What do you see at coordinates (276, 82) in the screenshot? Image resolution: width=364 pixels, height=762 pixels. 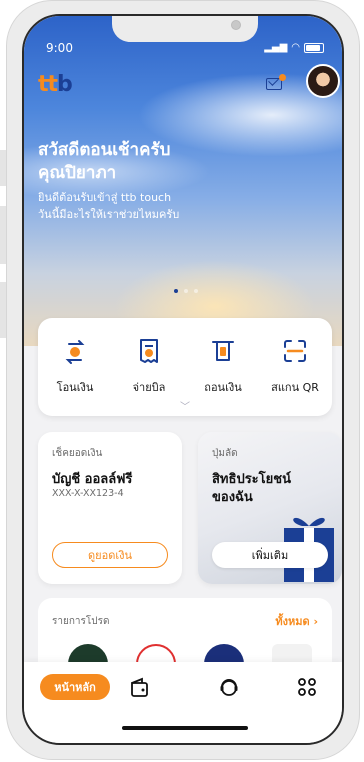 I see `mail-icon` at bounding box center [276, 82].